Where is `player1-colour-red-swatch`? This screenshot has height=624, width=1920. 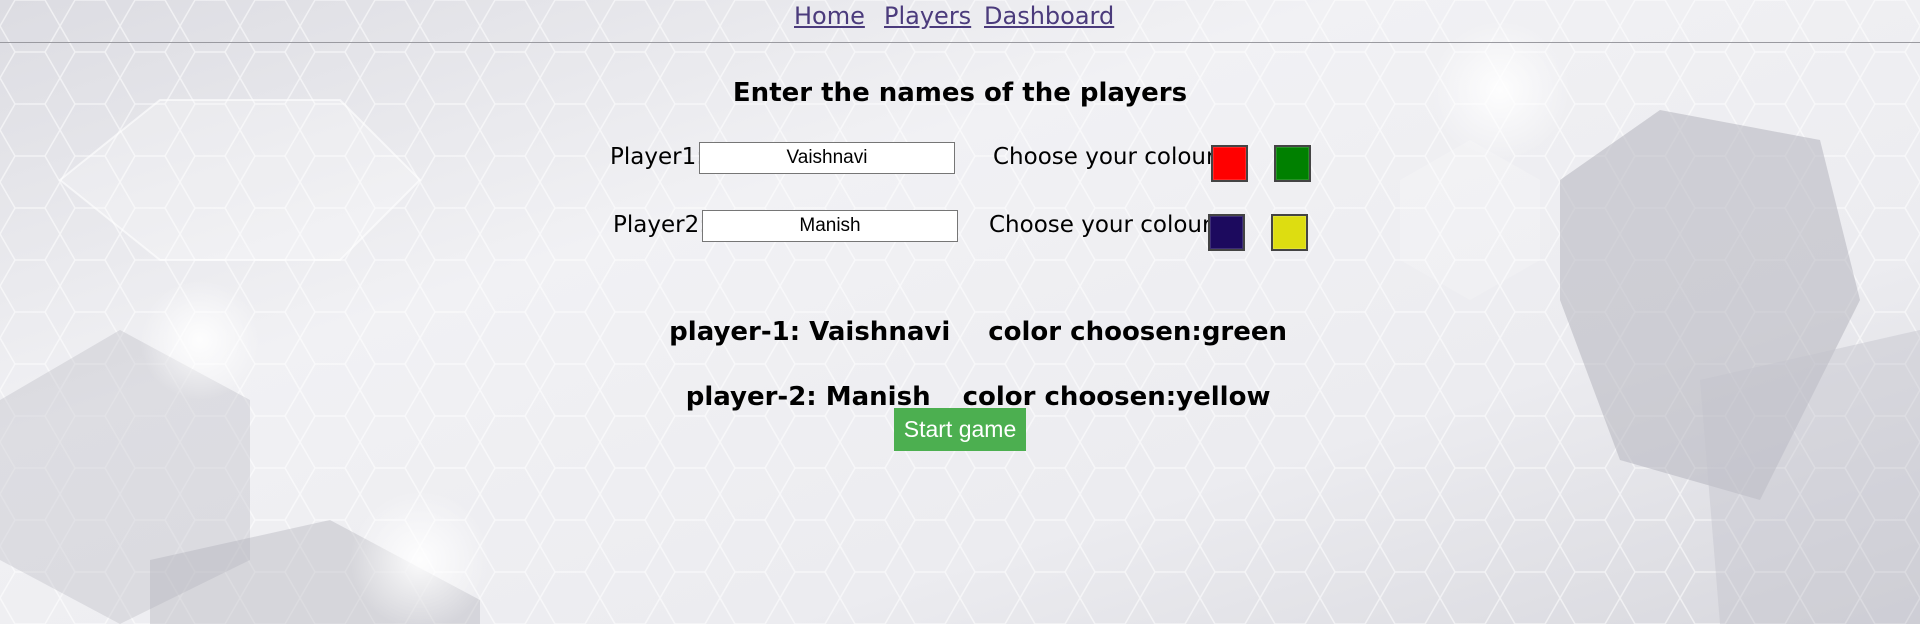 player1-colour-red-swatch is located at coordinates (1229, 163).